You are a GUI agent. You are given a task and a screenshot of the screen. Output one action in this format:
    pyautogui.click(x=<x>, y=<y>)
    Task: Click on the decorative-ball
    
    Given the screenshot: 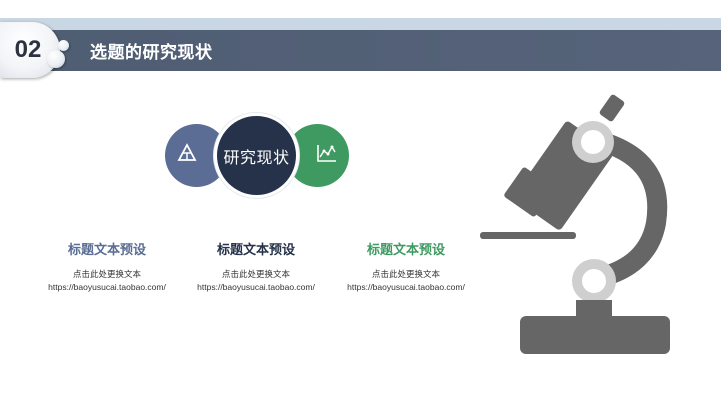 What is the action you would take?
    pyautogui.click(x=56, y=59)
    